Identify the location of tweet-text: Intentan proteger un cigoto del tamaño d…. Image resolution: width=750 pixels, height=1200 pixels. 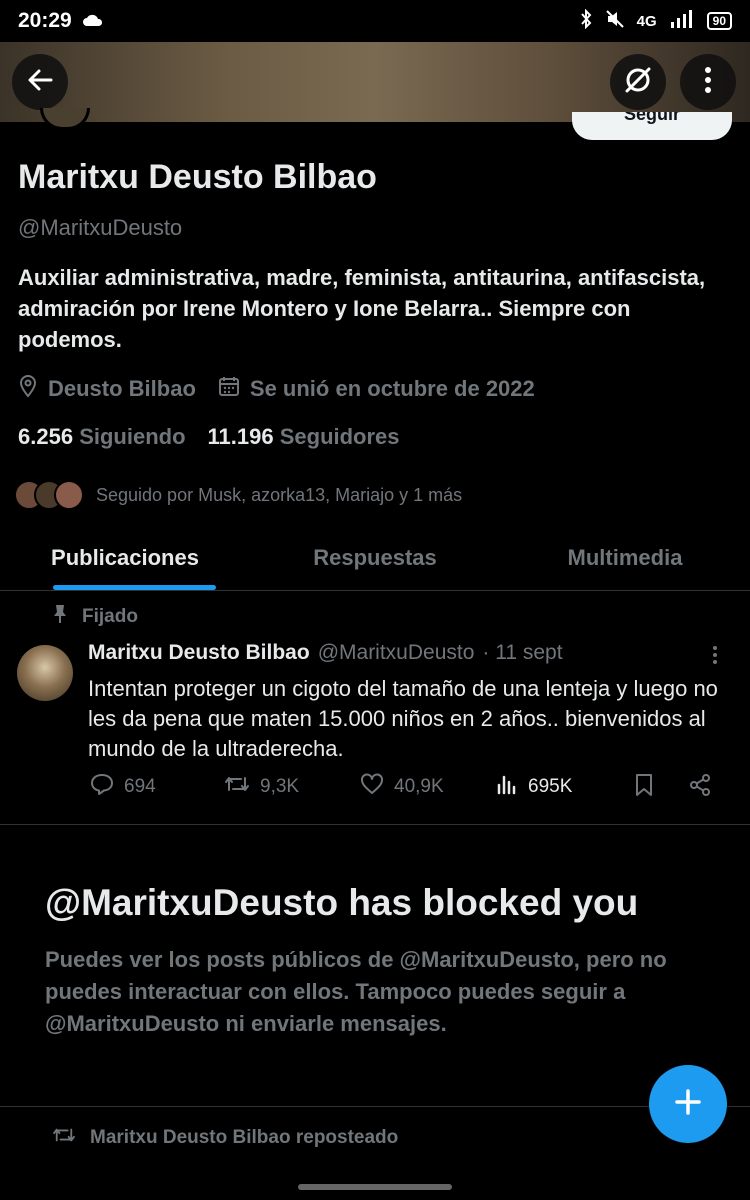
(403, 718).